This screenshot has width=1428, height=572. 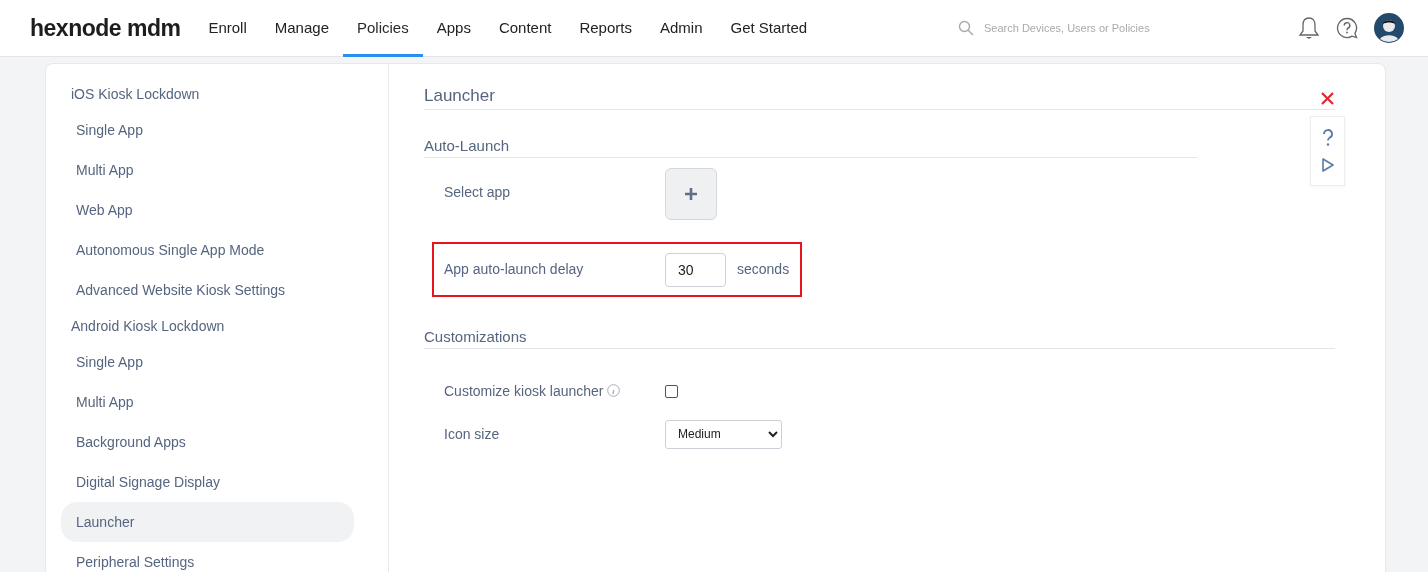 I want to click on checkbox, so click(x=671, y=391).